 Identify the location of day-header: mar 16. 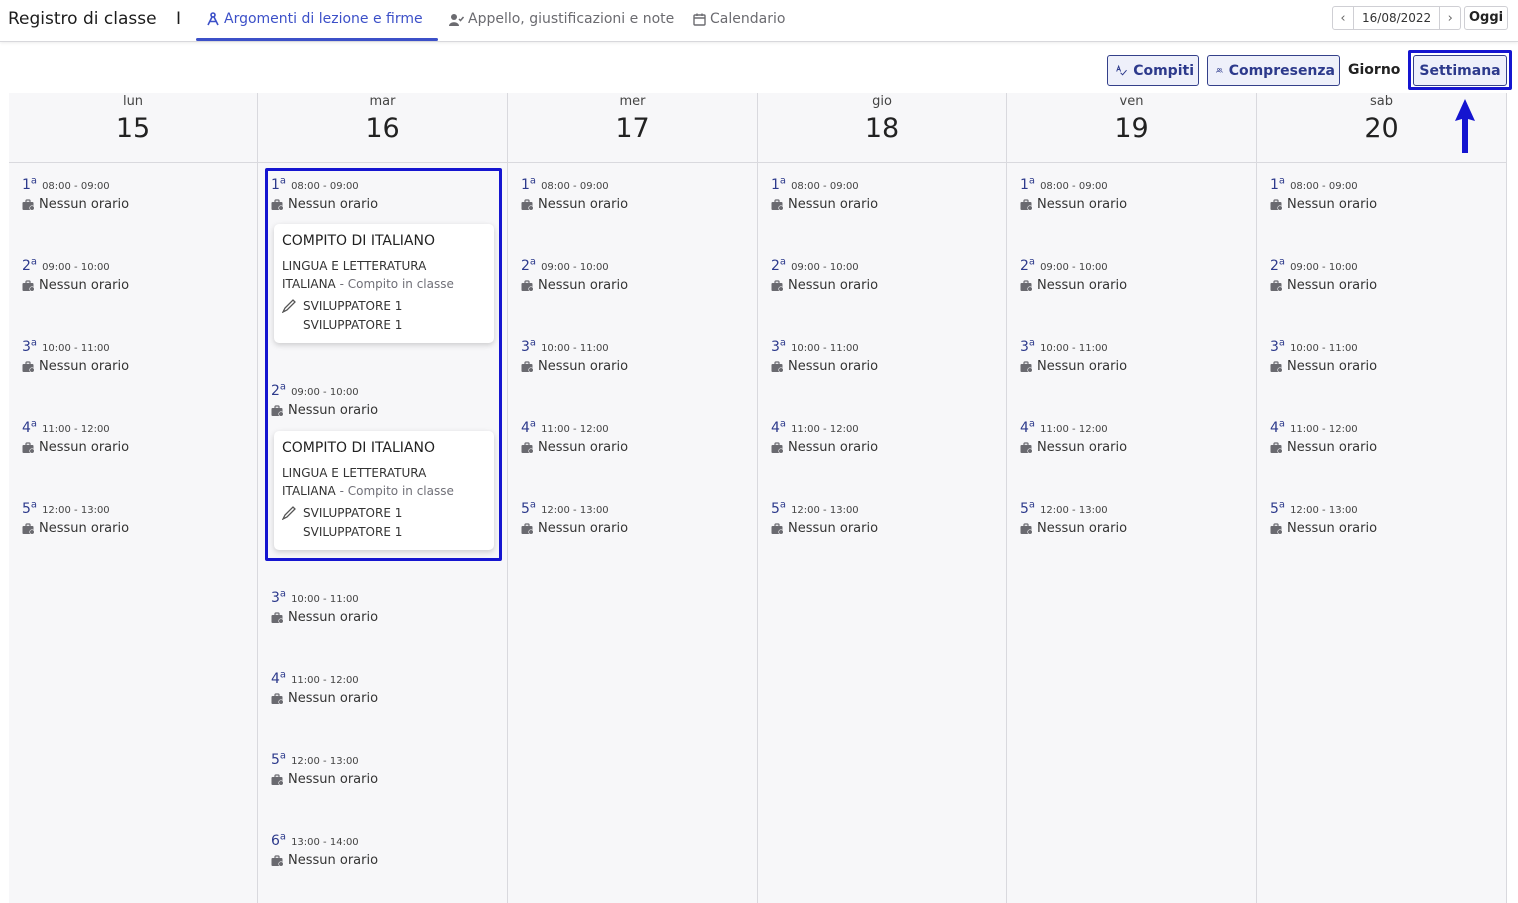
(382, 128).